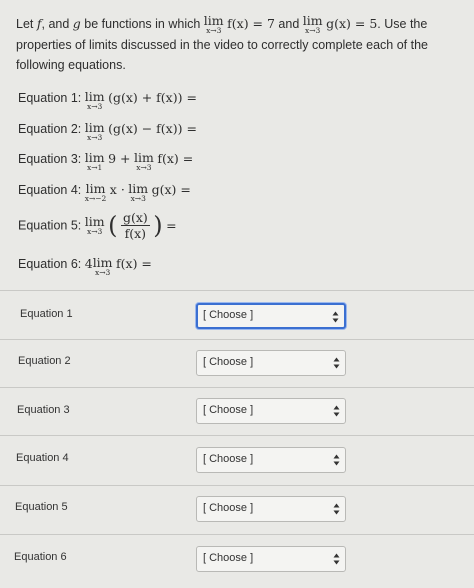  Describe the element at coordinates (50, 159) in the screenshot. I see `equation-label: Equation 3:` at that location.